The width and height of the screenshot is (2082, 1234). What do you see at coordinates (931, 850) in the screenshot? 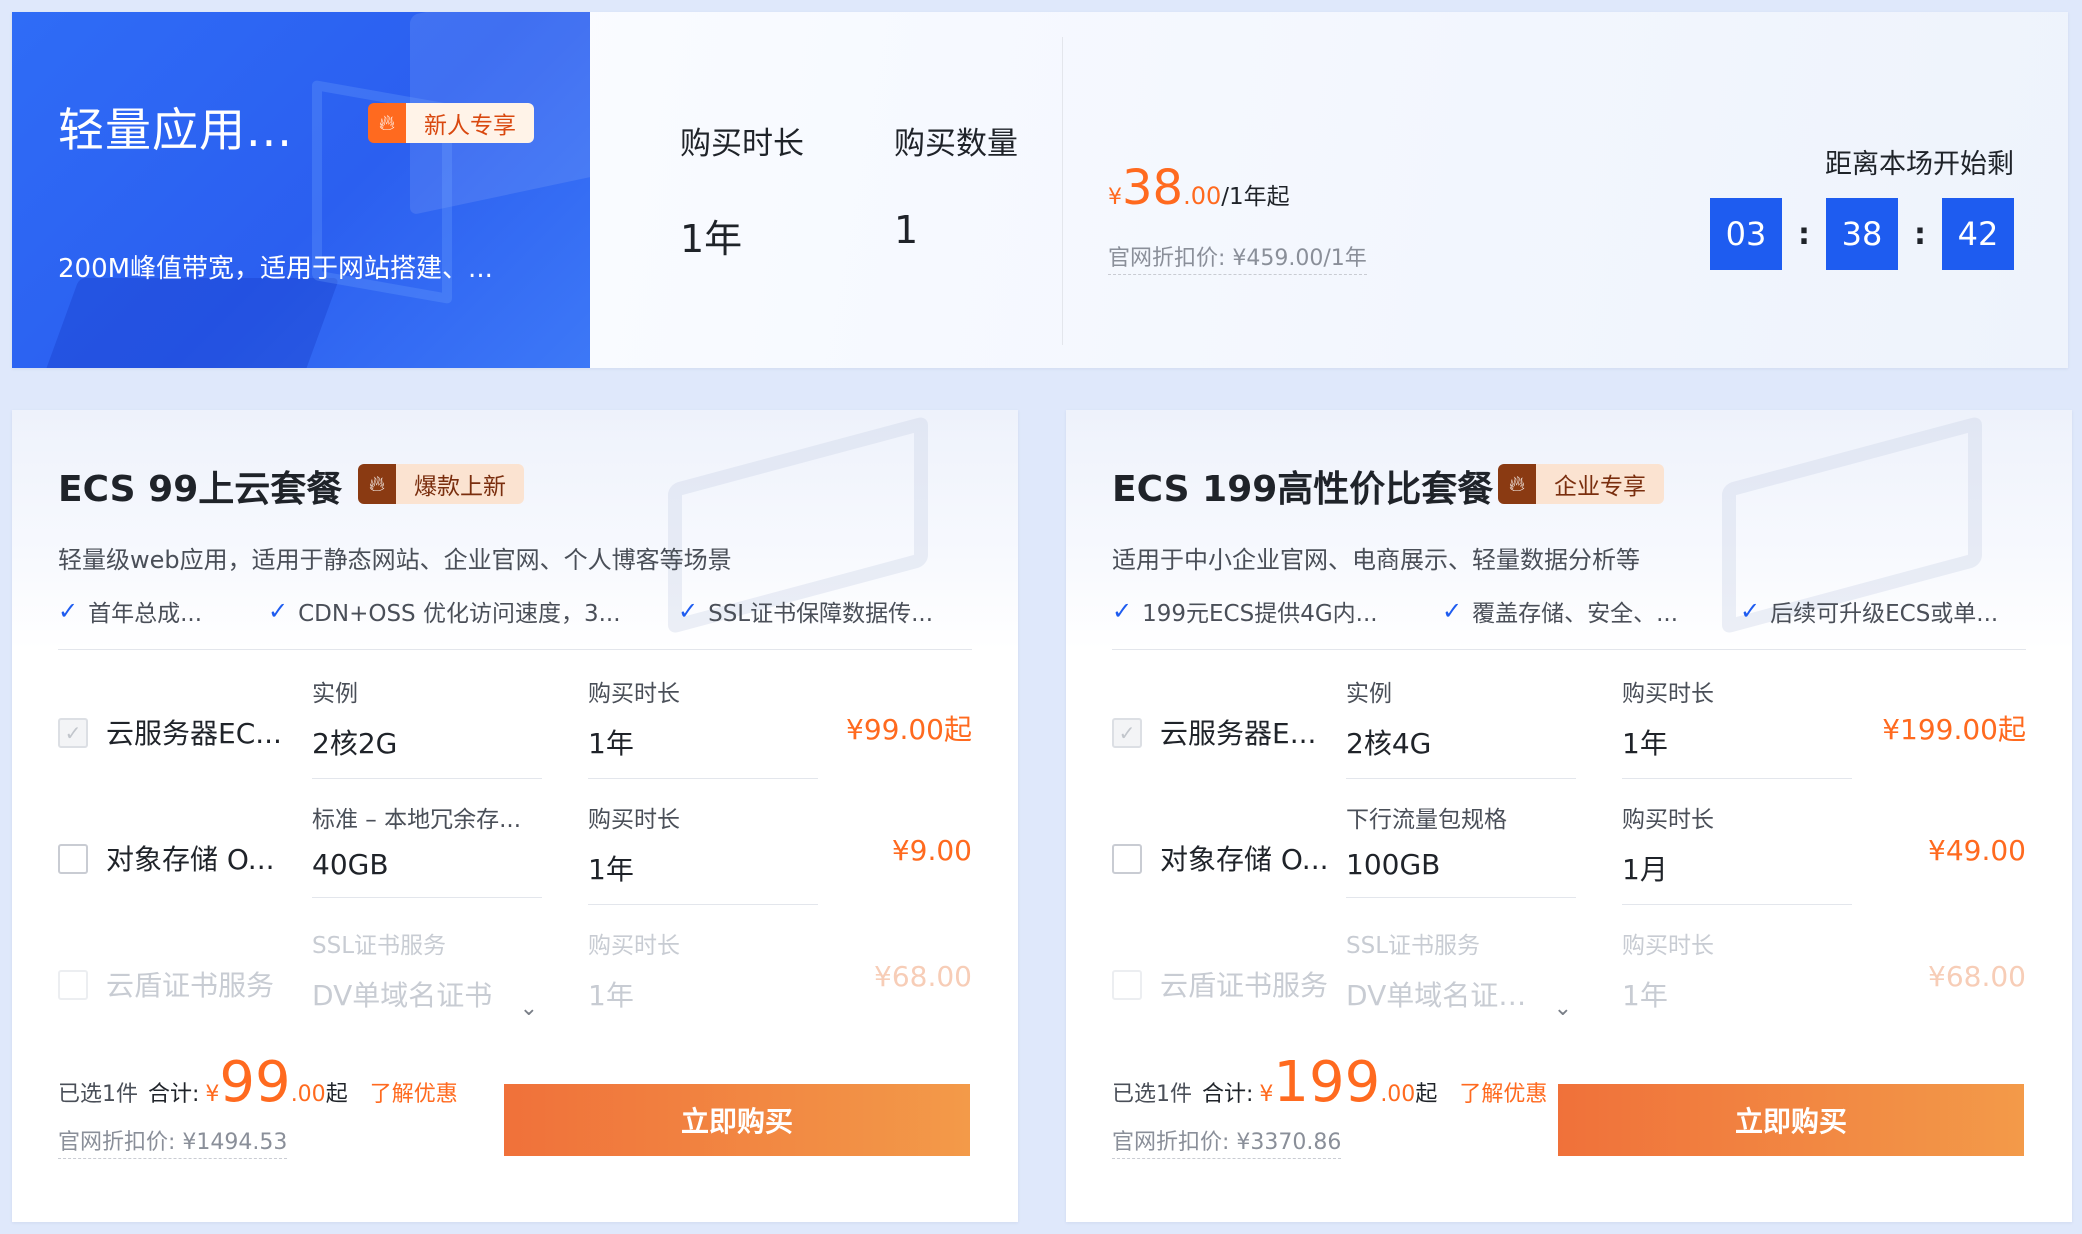
I see `row-price: ¥9.00` at bounding box center [931, 850].